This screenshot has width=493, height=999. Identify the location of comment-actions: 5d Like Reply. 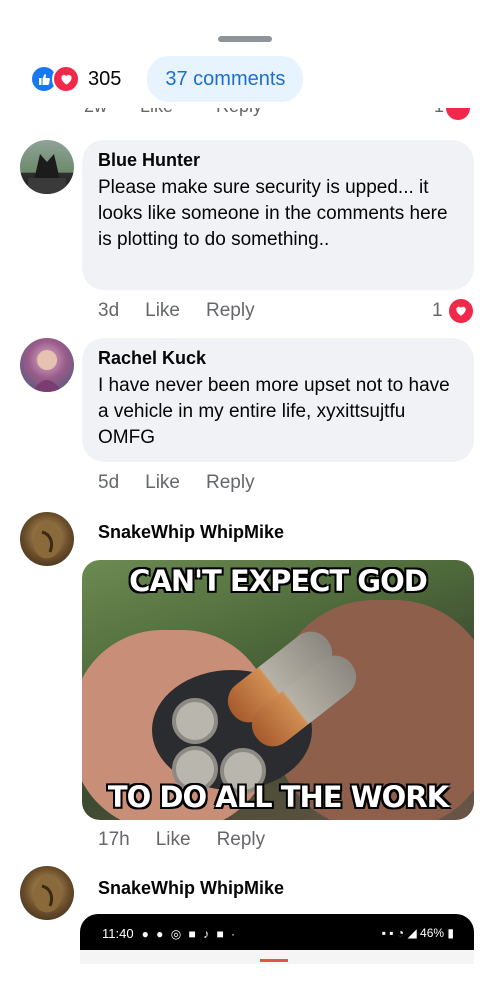
(189, 483).